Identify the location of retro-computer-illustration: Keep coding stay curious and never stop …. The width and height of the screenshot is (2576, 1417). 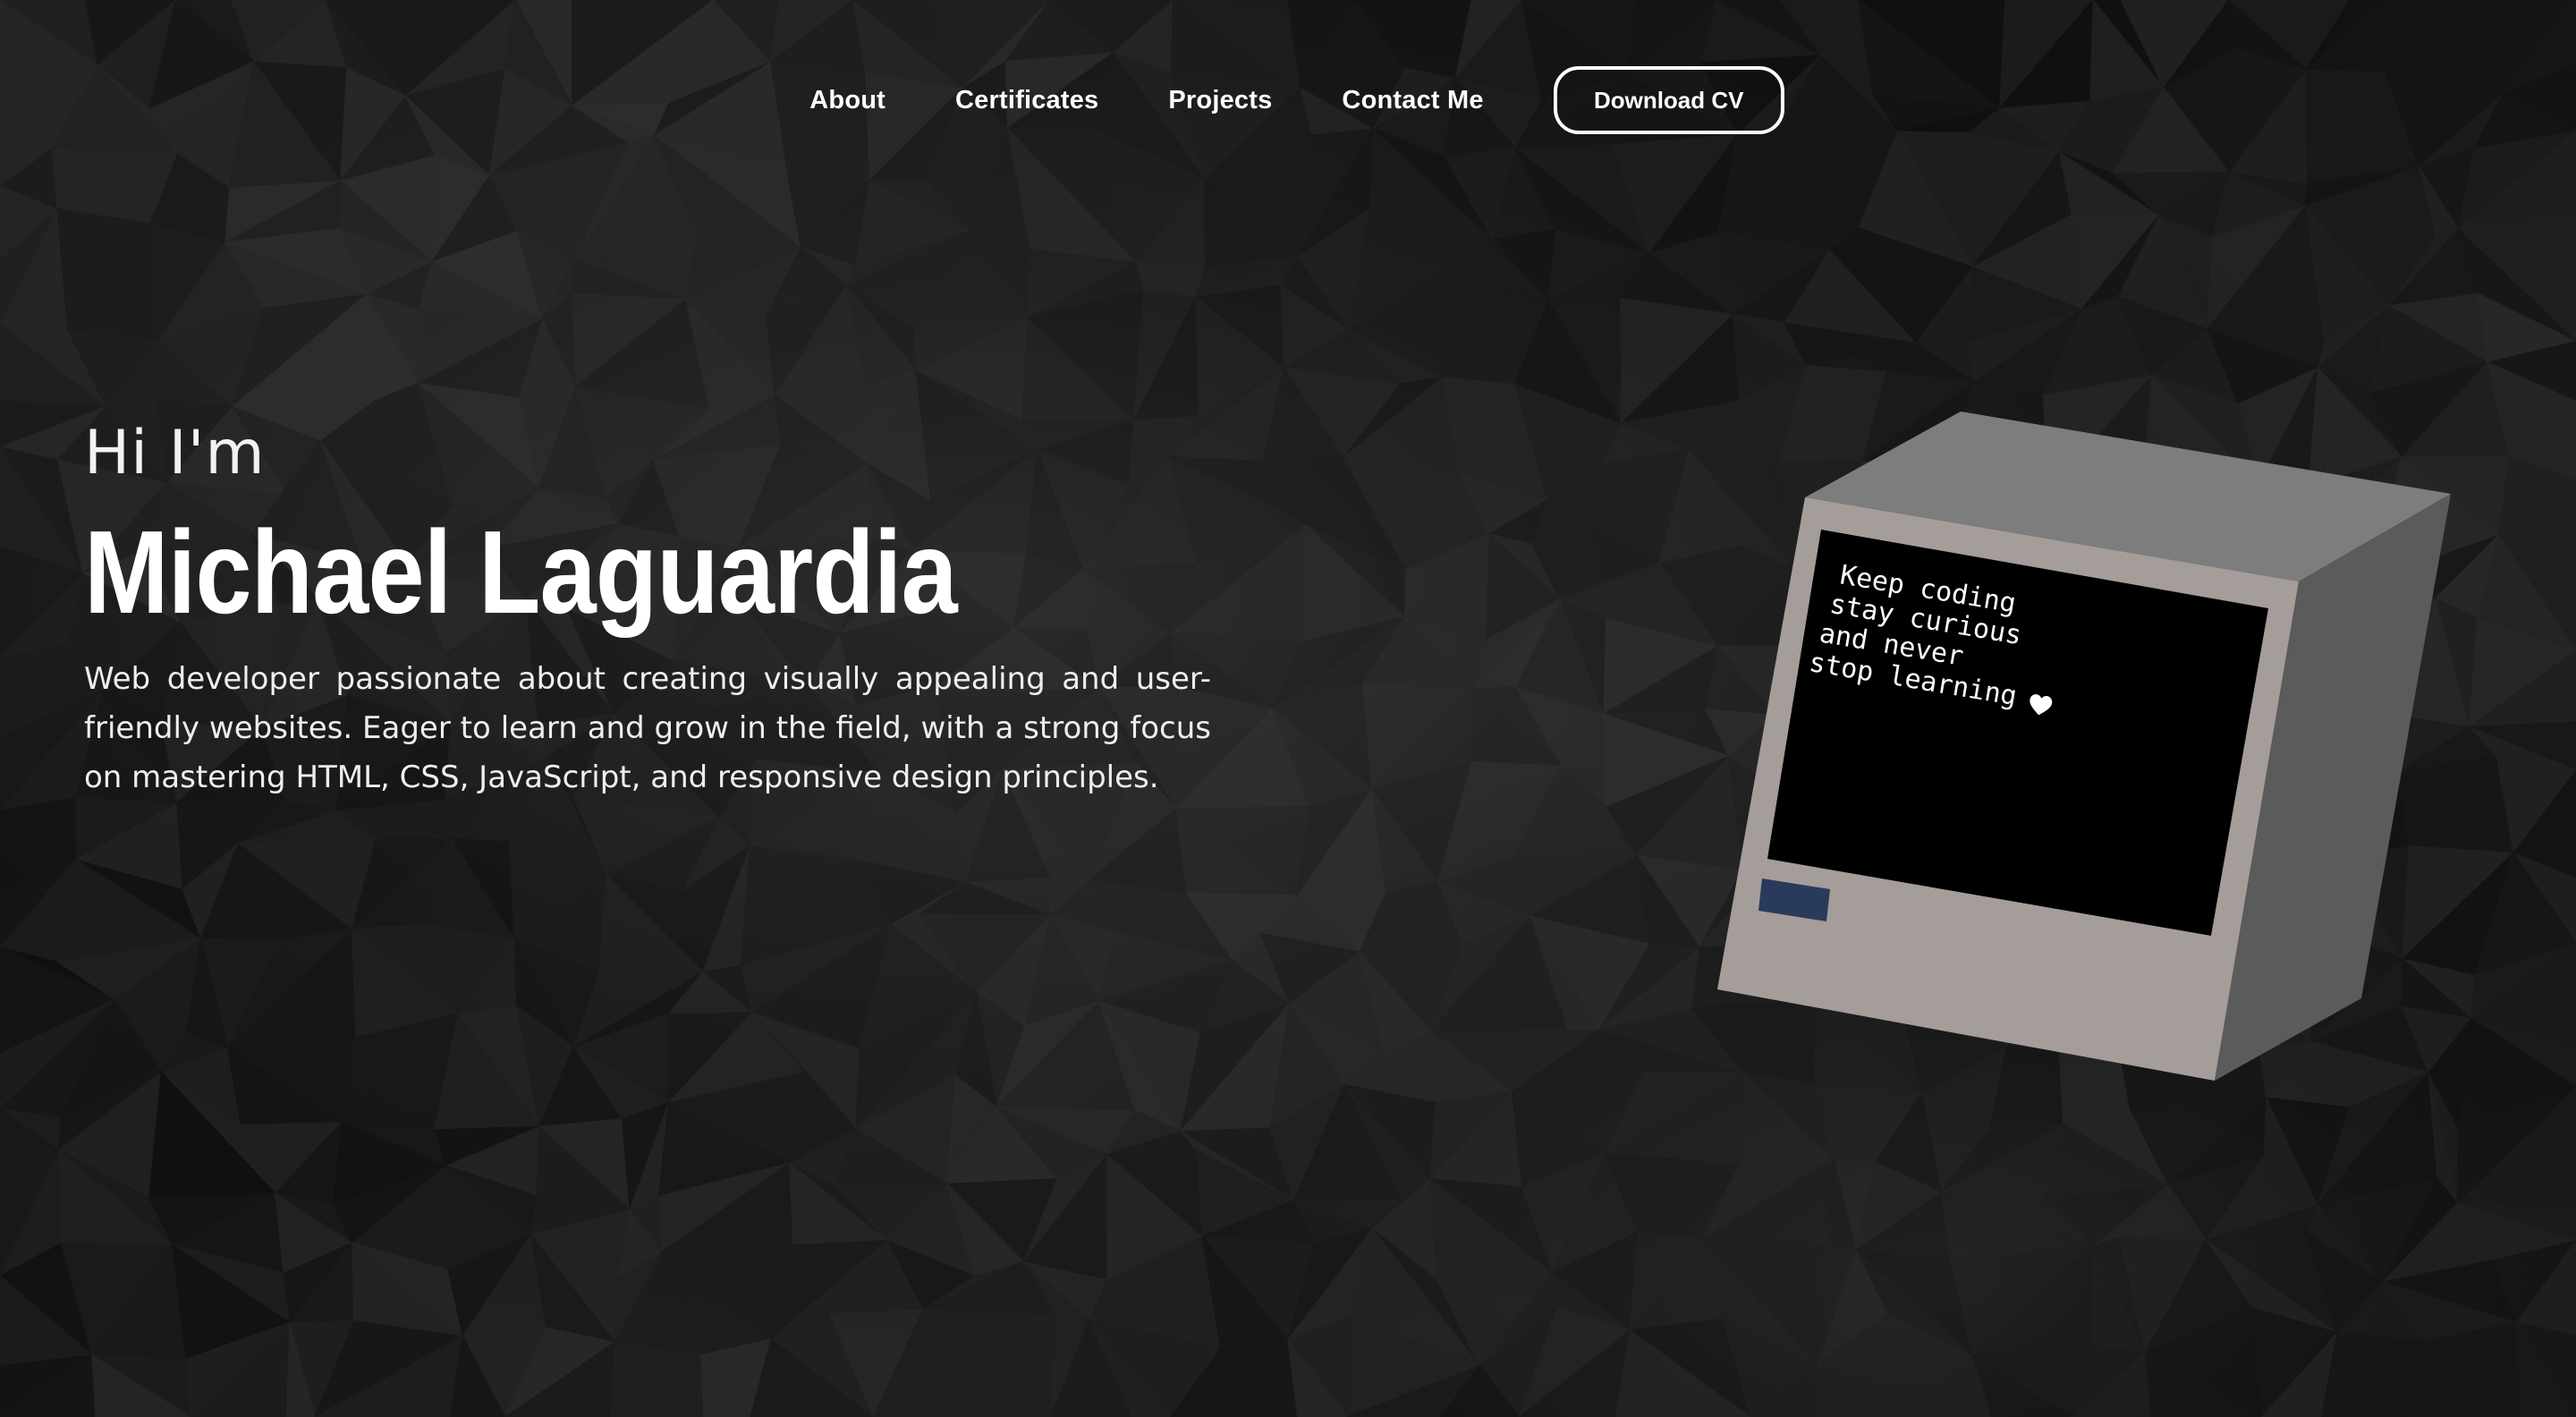
(2084, 747).